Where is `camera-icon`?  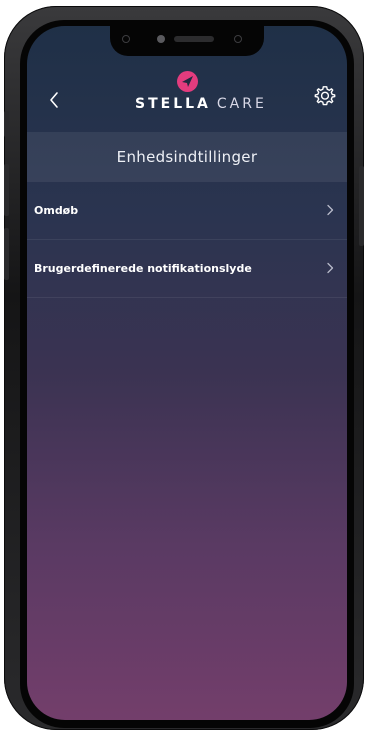
camera-icon is located at coordinates (161, 39).